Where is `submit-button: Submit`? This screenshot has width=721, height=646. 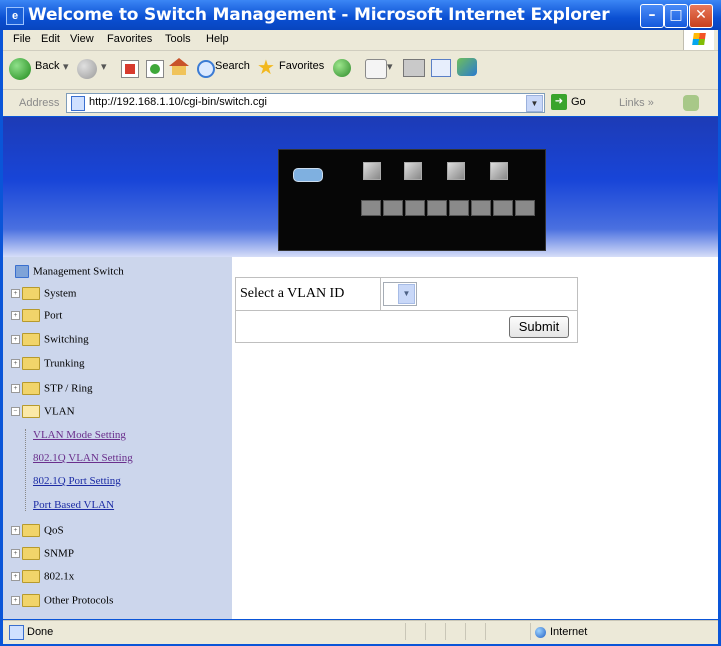 submit-button: Submit is located at coordinates (539, 327).